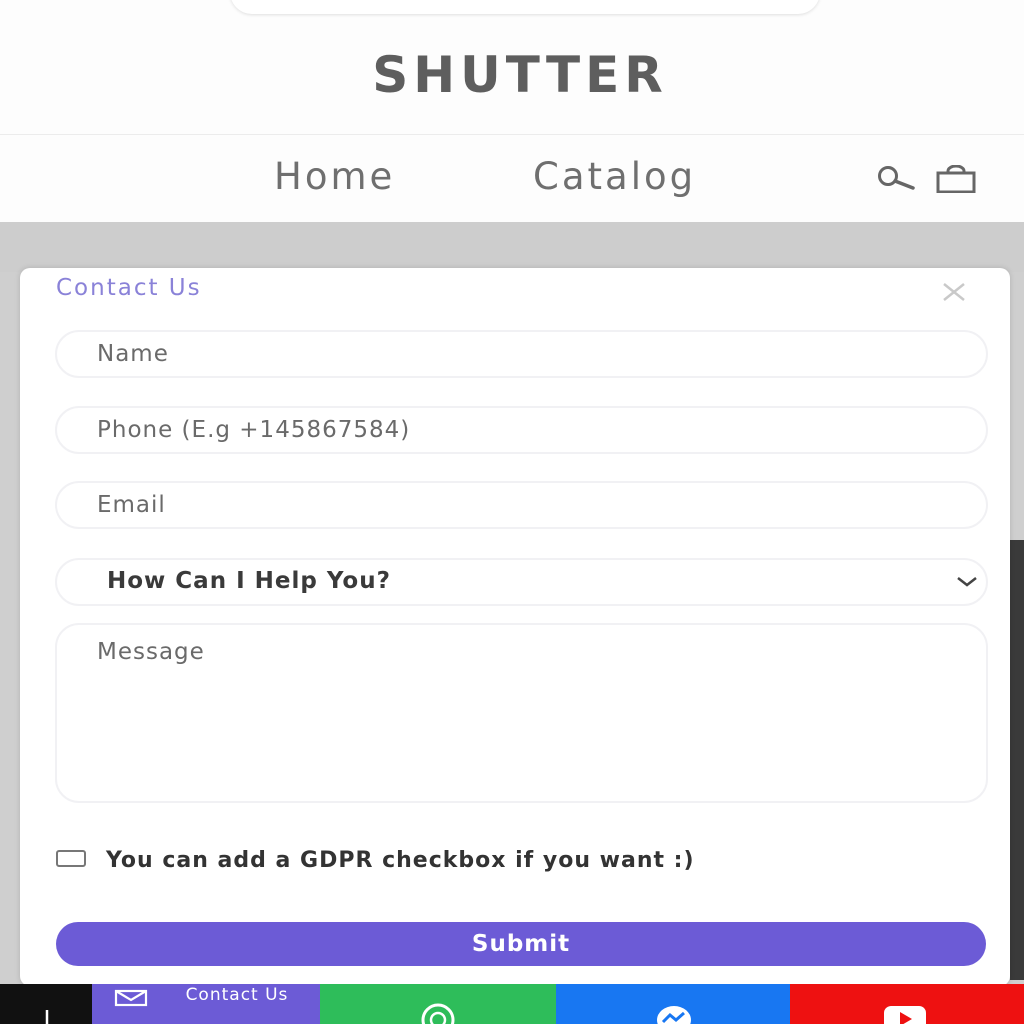  I want to click on chevron-down-icon, so click(967, 583).